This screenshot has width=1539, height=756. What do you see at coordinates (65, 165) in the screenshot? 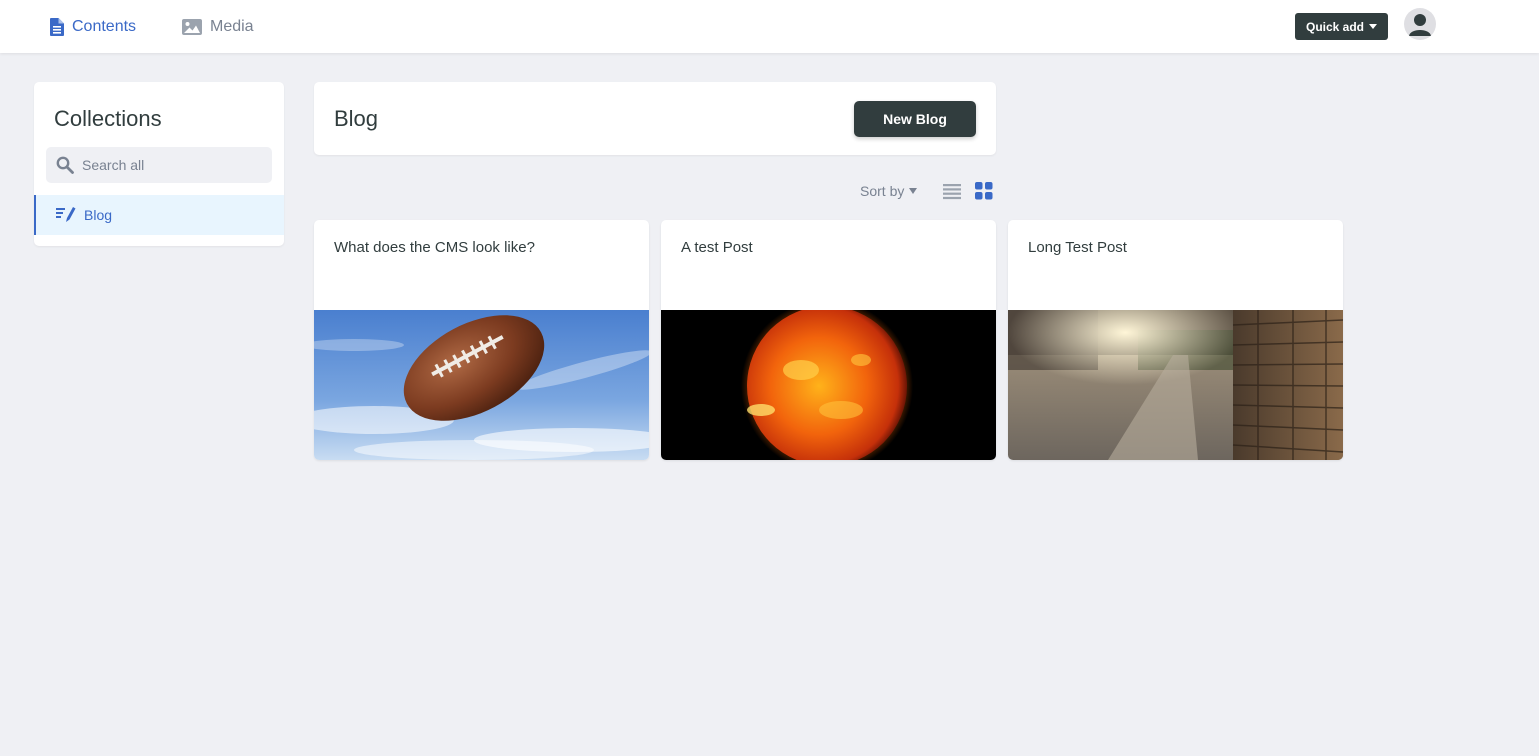
I see `search-icon` at bounding box center [65, 165].